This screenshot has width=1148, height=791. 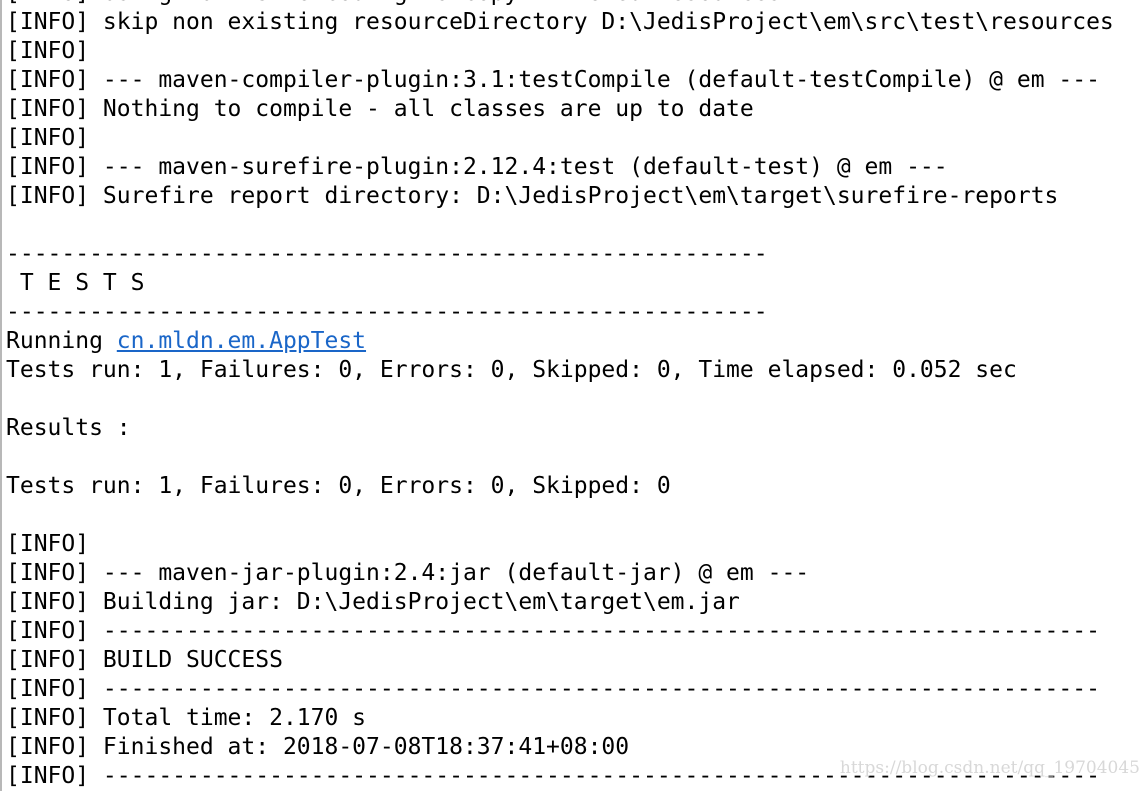 What do you see at coordinates (1, 395) in the screenshot?
I see `console-left-border` at bounding box center [1, 395].